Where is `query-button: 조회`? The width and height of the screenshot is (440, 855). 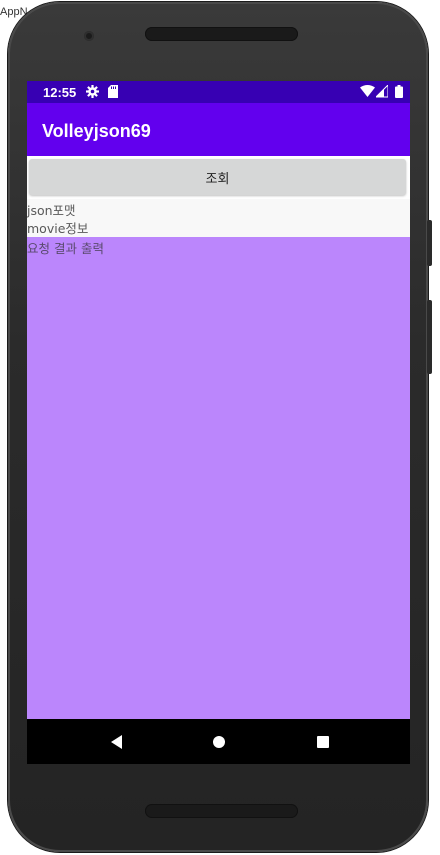 query-button: 조회 is located at coordinates (217, 177).